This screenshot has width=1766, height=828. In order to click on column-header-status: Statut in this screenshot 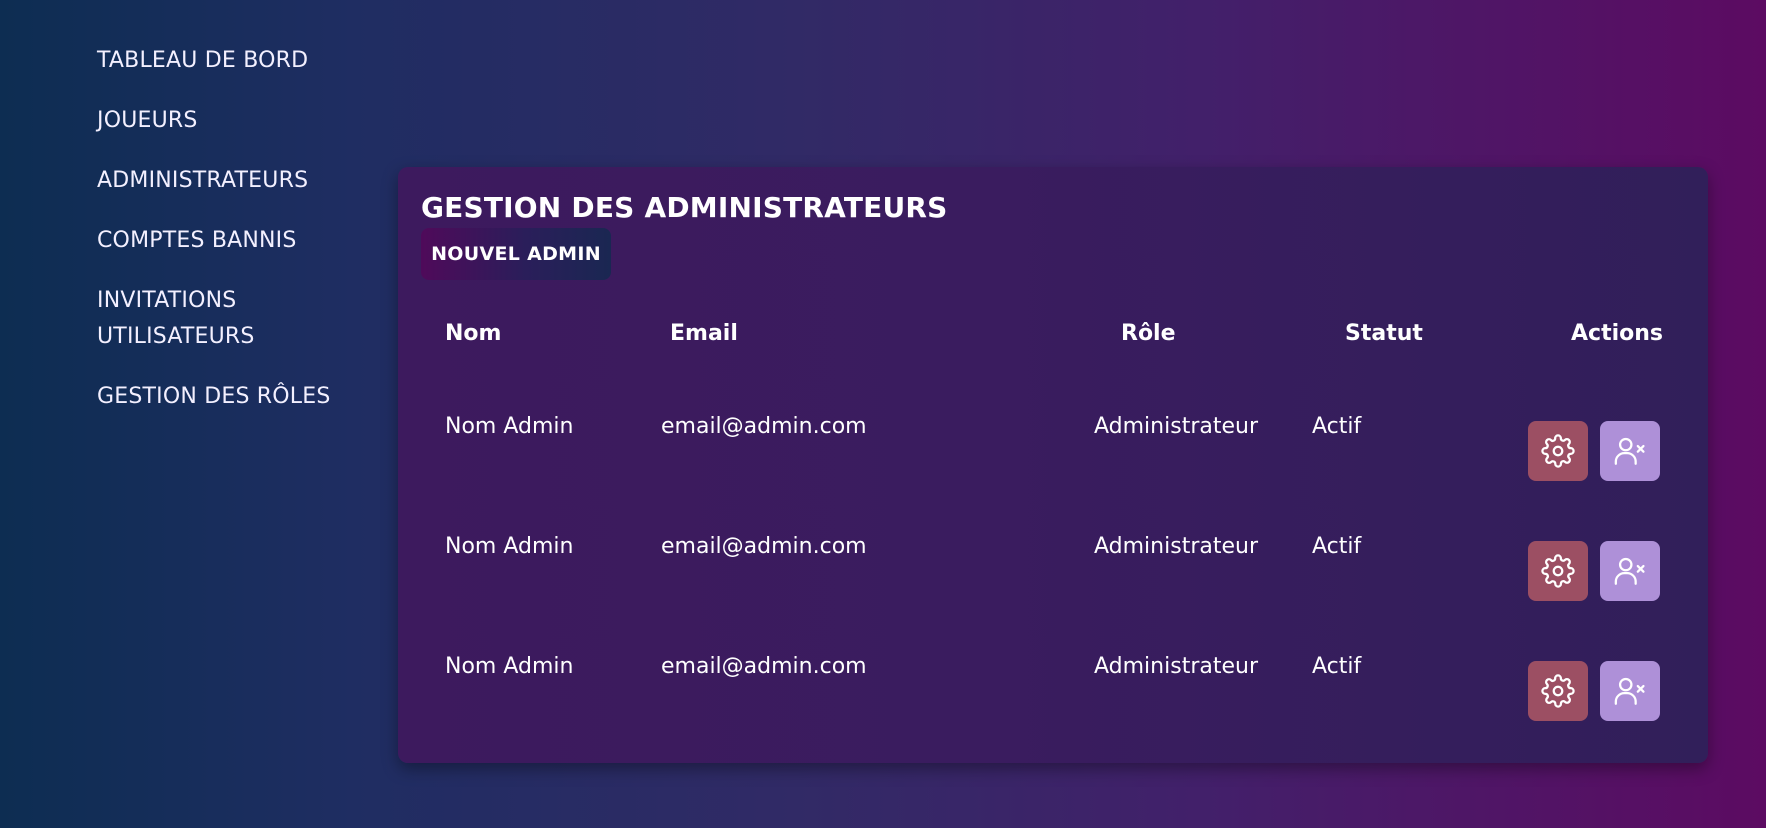, I will do `click(1384, 333)`.